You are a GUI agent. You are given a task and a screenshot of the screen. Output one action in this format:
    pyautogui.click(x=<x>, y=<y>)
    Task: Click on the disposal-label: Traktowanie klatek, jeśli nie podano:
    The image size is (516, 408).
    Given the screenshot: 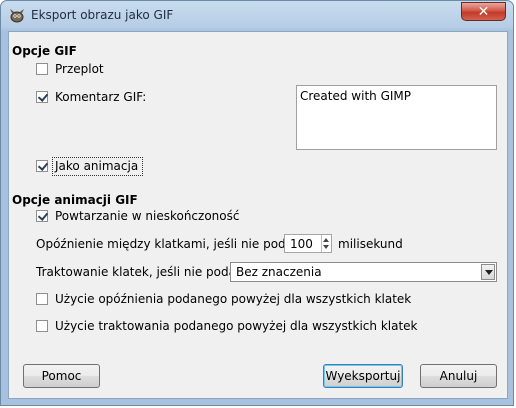 What is the action you would take?
    pyautogui.click(x=145, y=272)
    